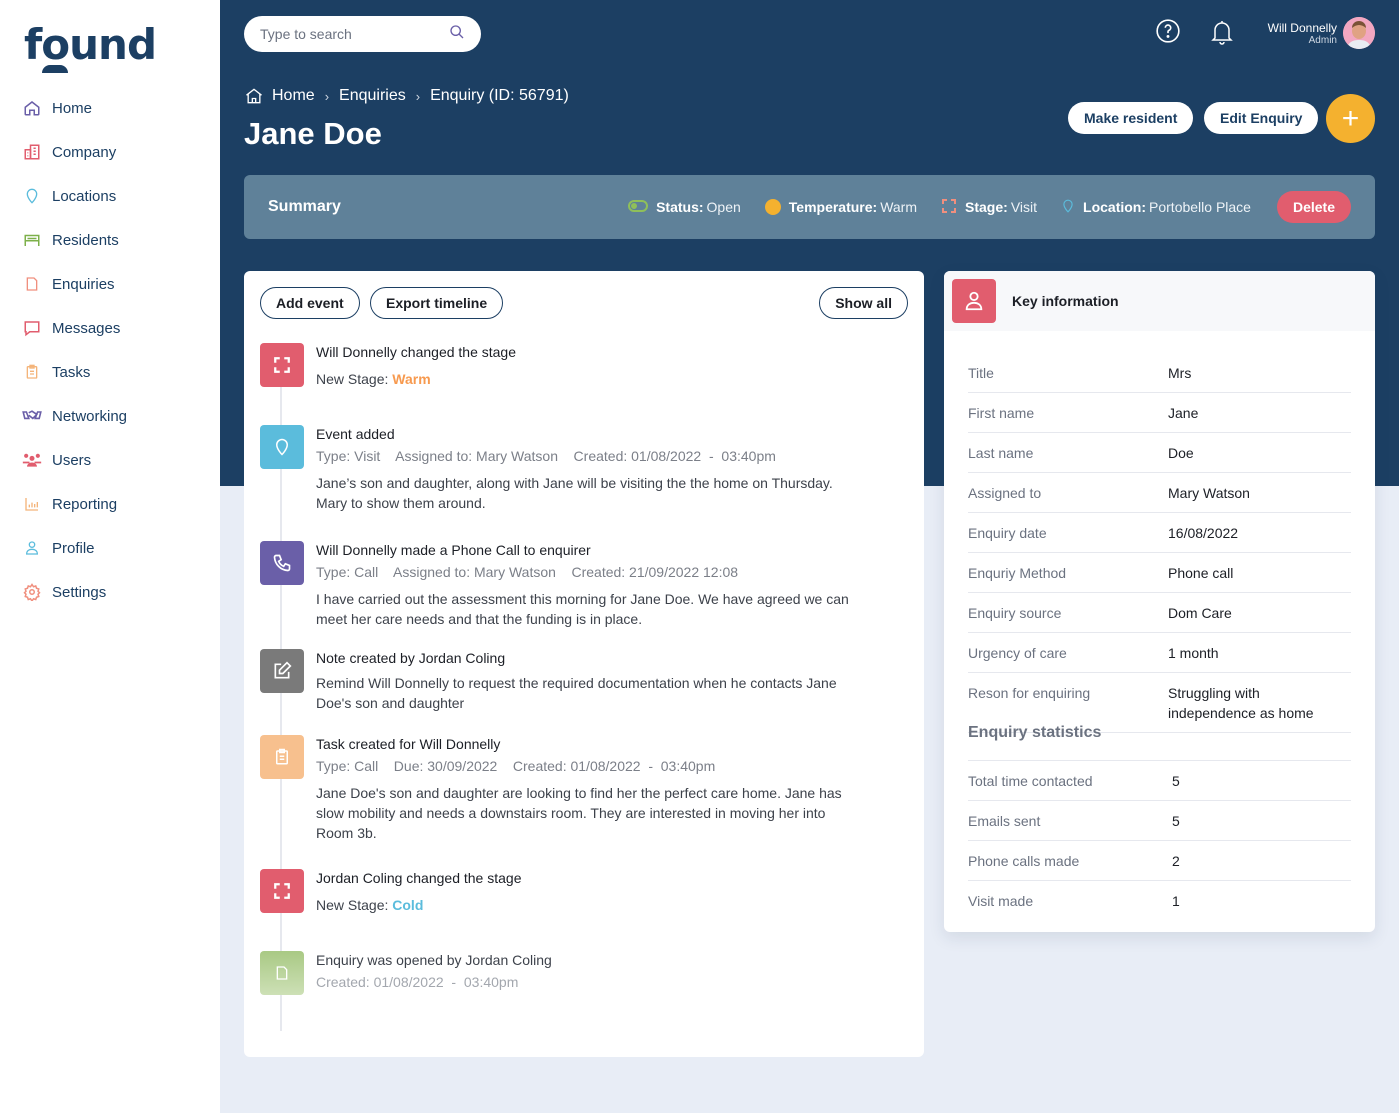  What do you see at coordinates (293, 96) in the screenshot?
I see `breadcrumb-home: Home` at bounding box center [293, 96].